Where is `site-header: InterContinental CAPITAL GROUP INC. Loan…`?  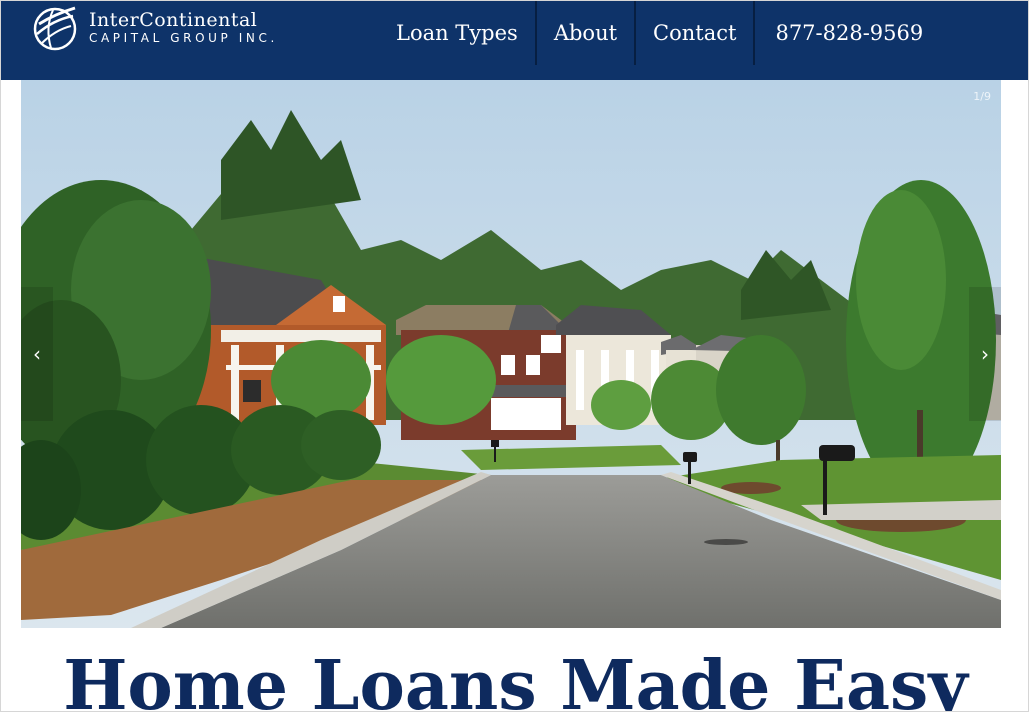
site-header: InterContinental CAPITAL GROUP INC. Loan… is located at coordinates (514, 40).